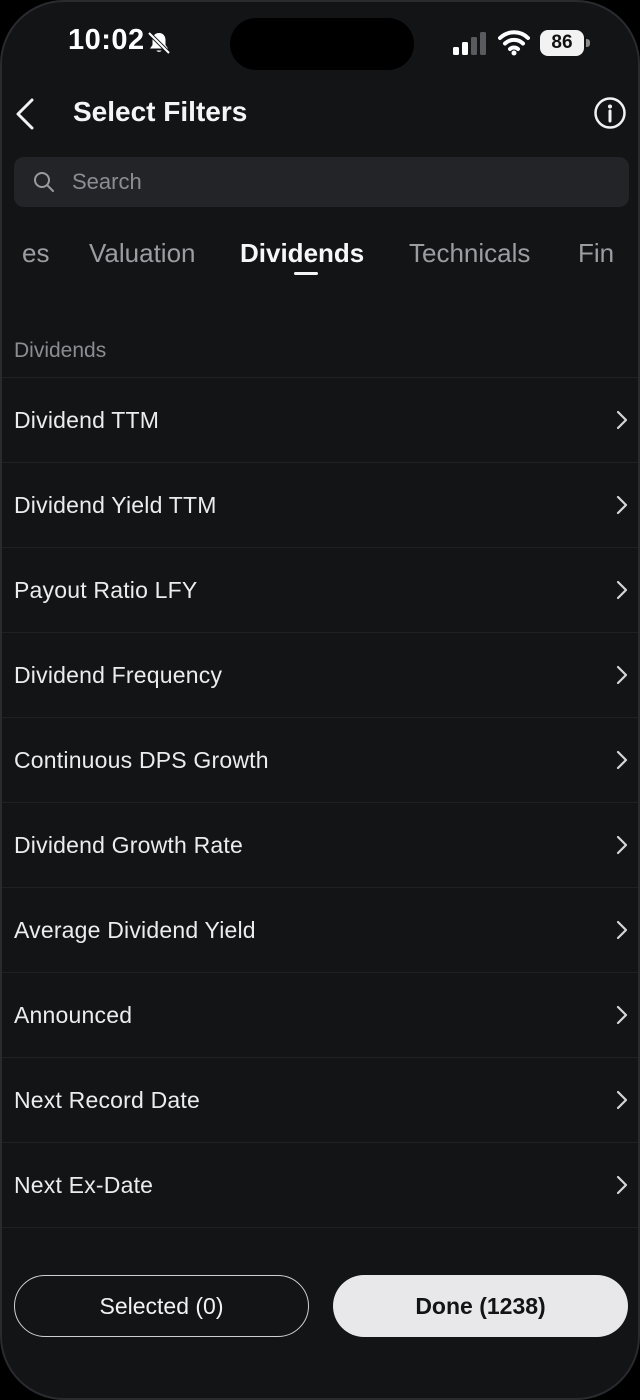  What do you see at coordinates (320, 590) in the screenshot?
I see `list-item: Payout Ratio LFY` at bounding box center [320, 590].